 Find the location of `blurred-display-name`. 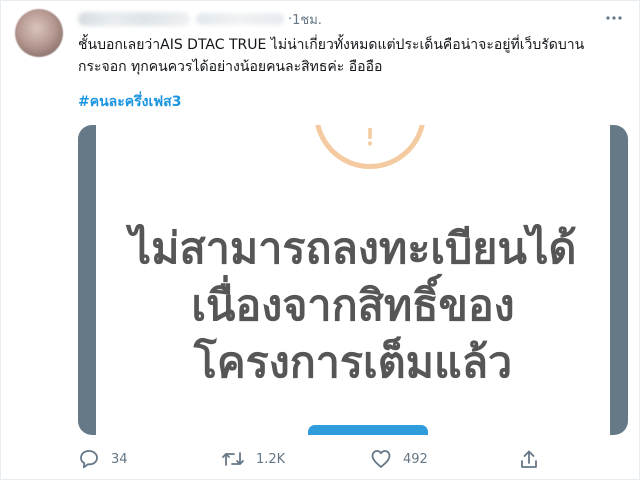

blurred-display-name is located at coordinates (134, 19).